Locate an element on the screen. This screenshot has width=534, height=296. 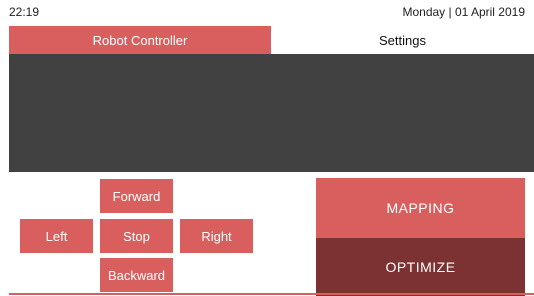
backward-button: Backward is located at coordinates (136, 275).